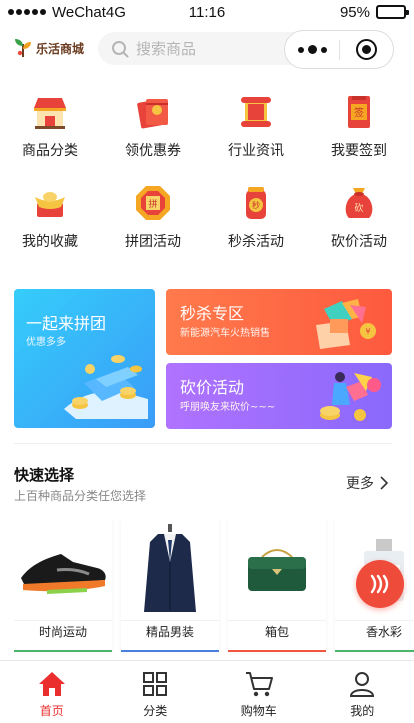  I want to click on search-icon, so click(120, 48).